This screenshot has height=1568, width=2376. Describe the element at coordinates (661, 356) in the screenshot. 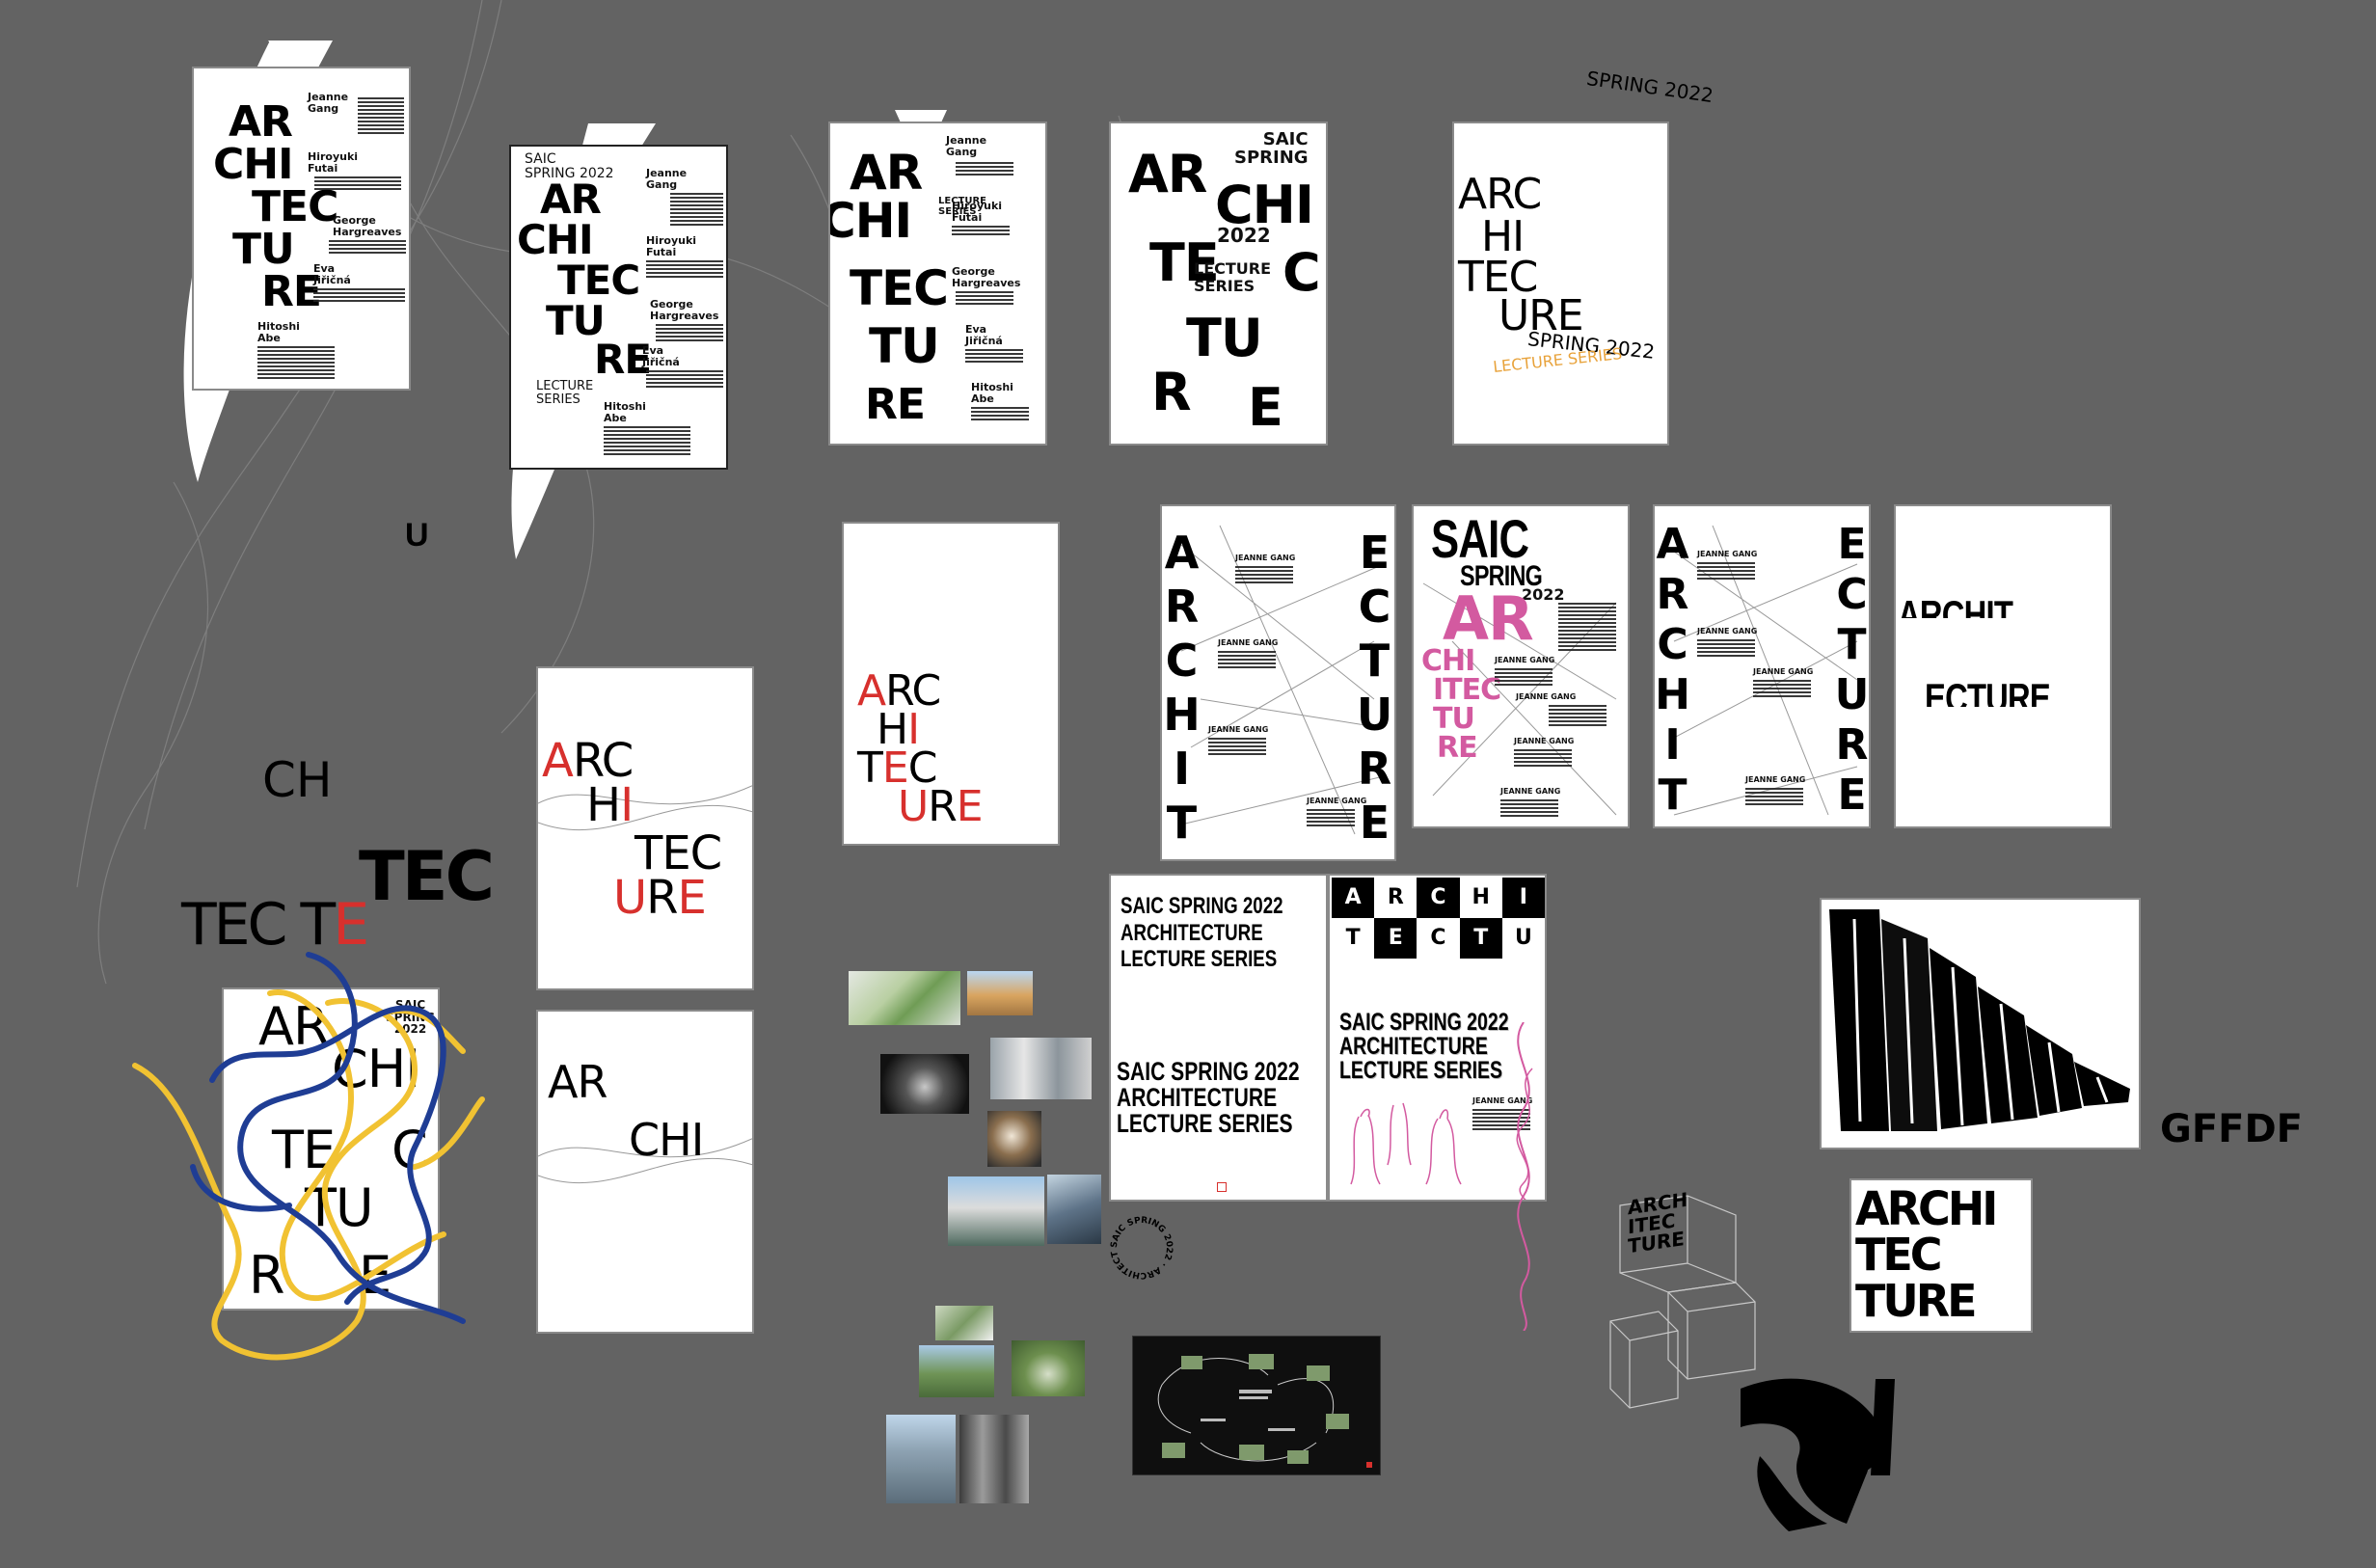

I see `poster-2-name: Eva Jiřičná` at that location.